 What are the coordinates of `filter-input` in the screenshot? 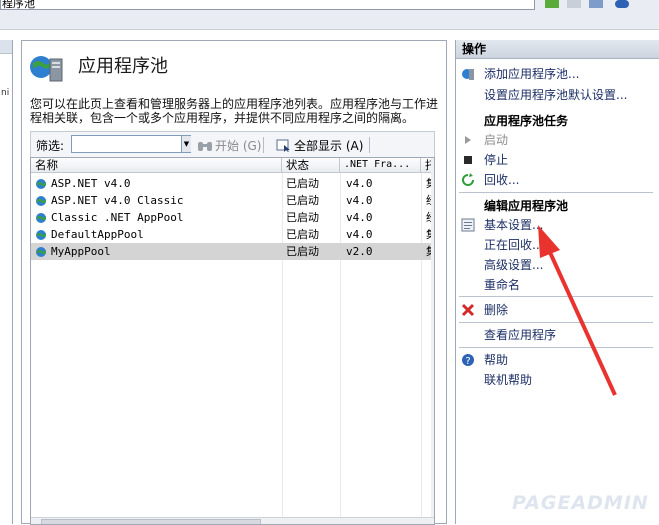 It's located at (131, 144).